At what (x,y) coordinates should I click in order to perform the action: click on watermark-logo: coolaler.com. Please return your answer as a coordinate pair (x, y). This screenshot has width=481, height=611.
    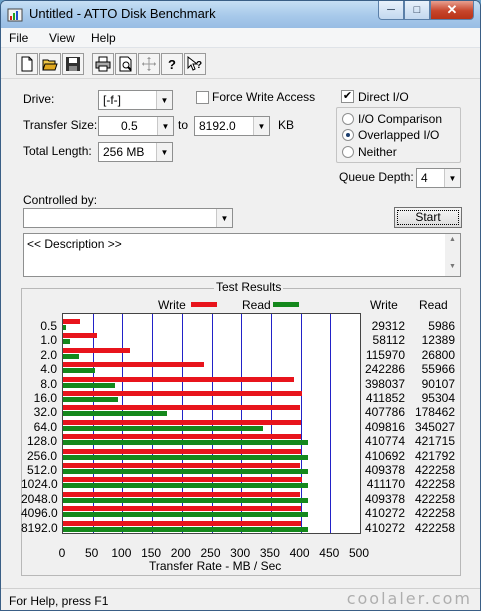
    Looking at the image, I should click on (409, 598).